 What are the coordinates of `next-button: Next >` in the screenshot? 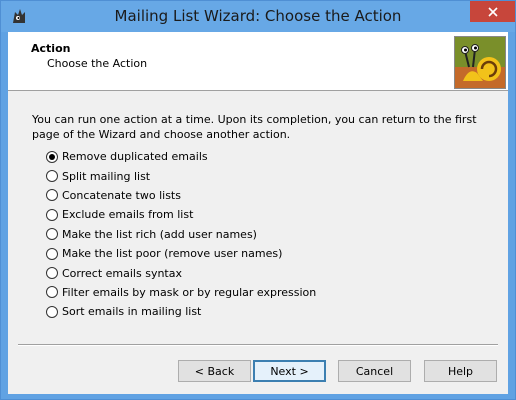 It's located at (289, 371).